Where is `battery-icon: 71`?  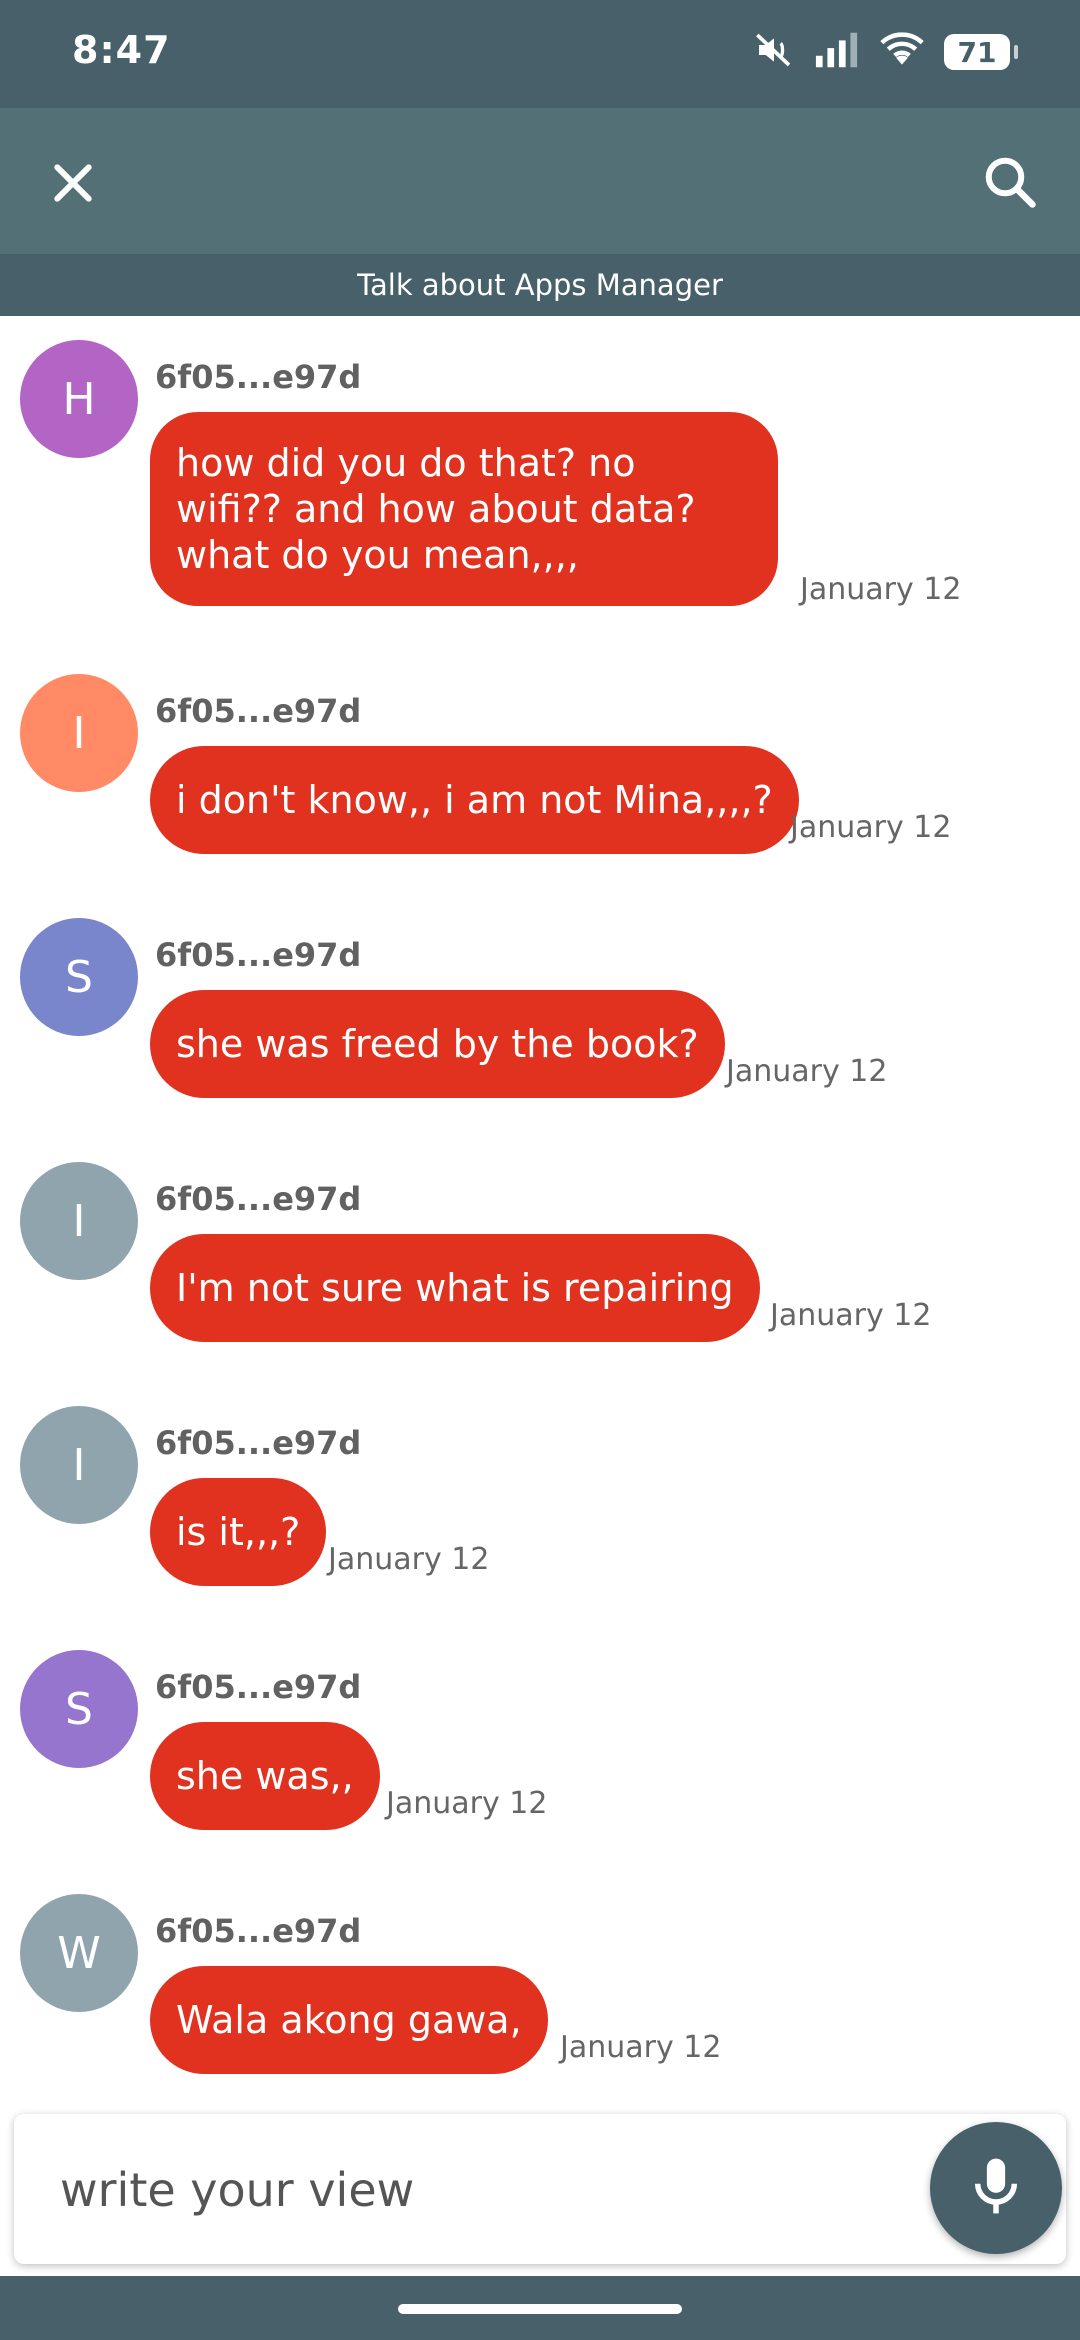 battery-icon: 71 is located at coordinates (981, 52).